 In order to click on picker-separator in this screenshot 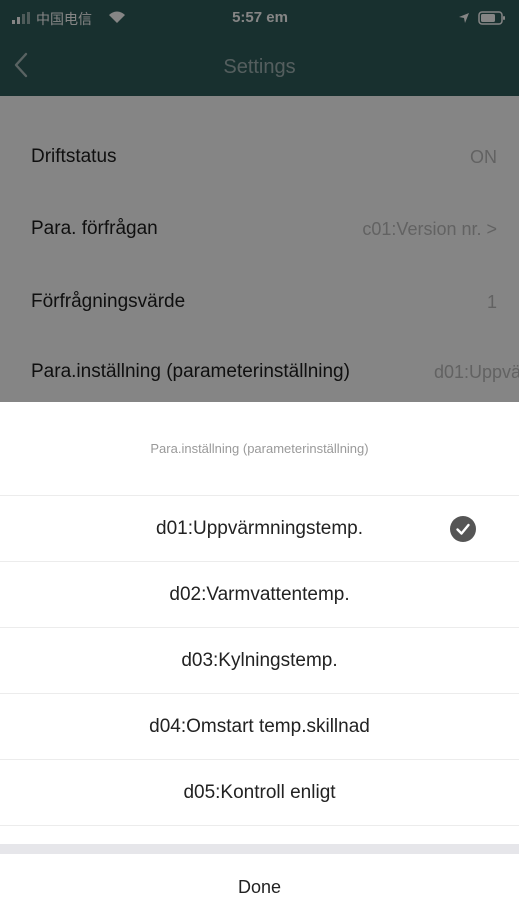, I will do `click(259, 849)`.